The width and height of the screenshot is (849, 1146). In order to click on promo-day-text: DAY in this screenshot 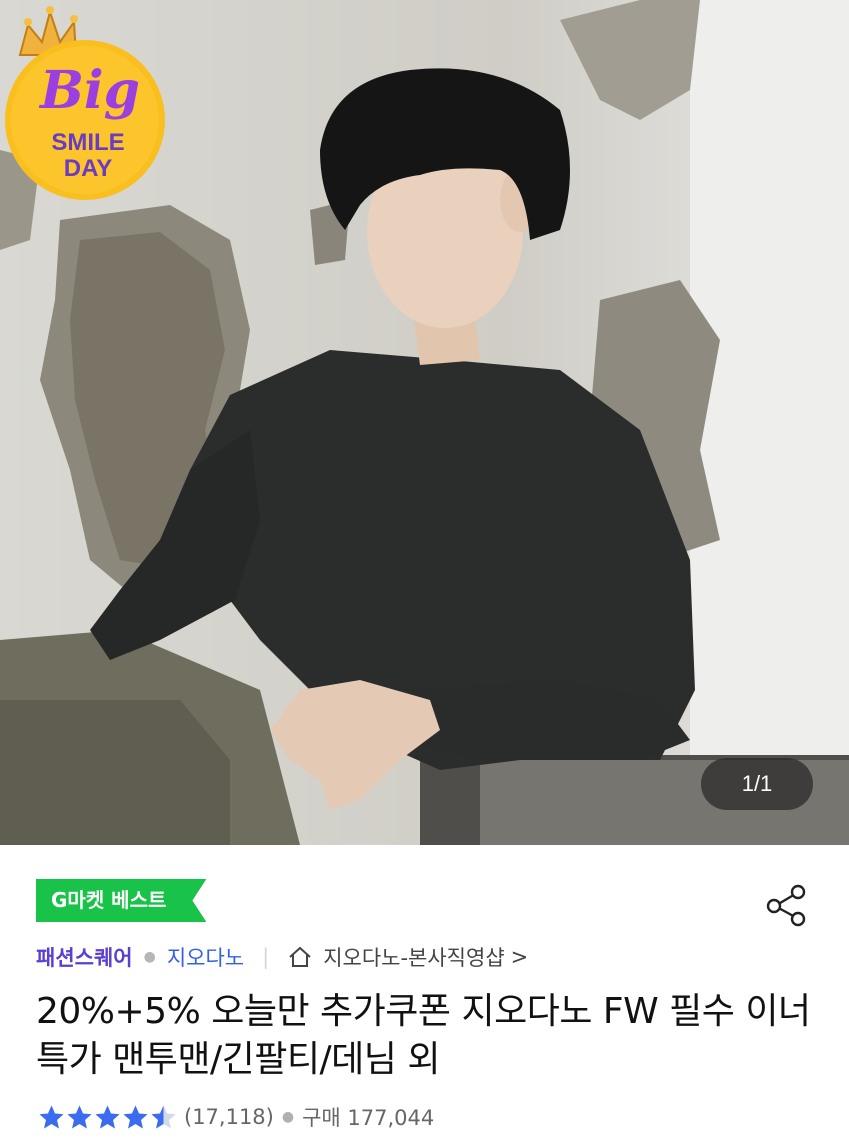, I will do `click(88, 168)`.